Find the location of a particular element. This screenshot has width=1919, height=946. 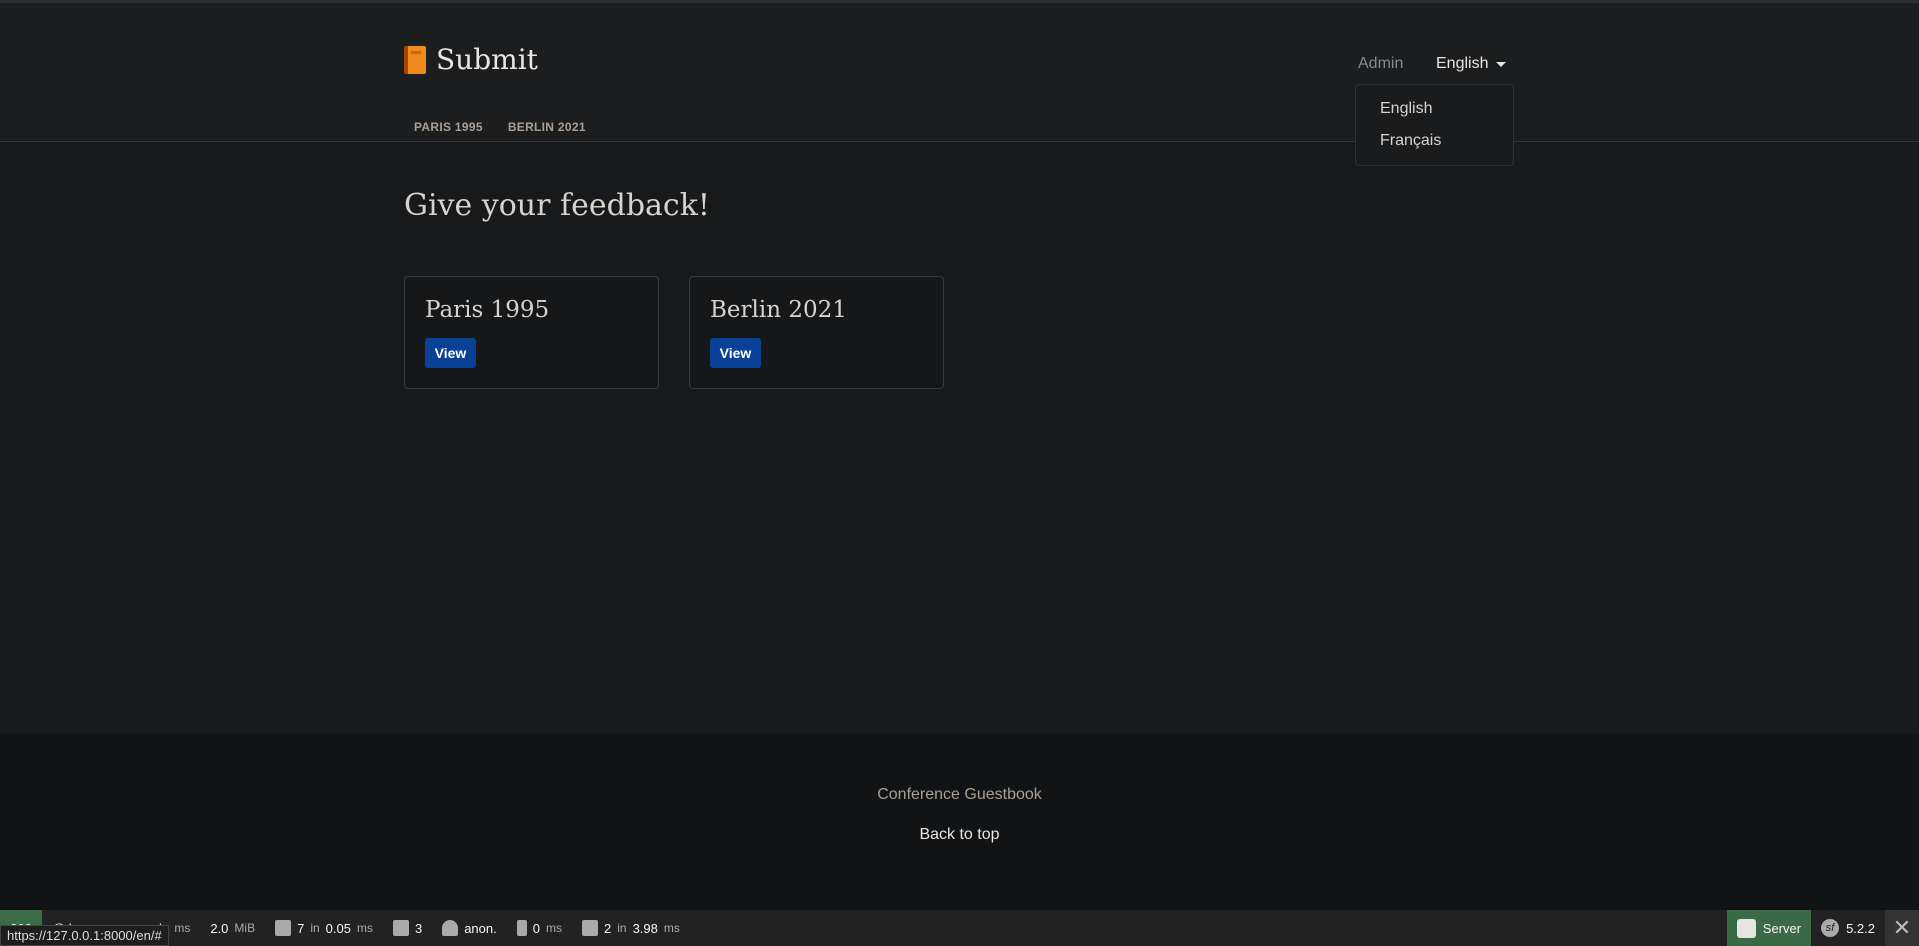

db-time: 3.98 is located at coordinates (645, 928).